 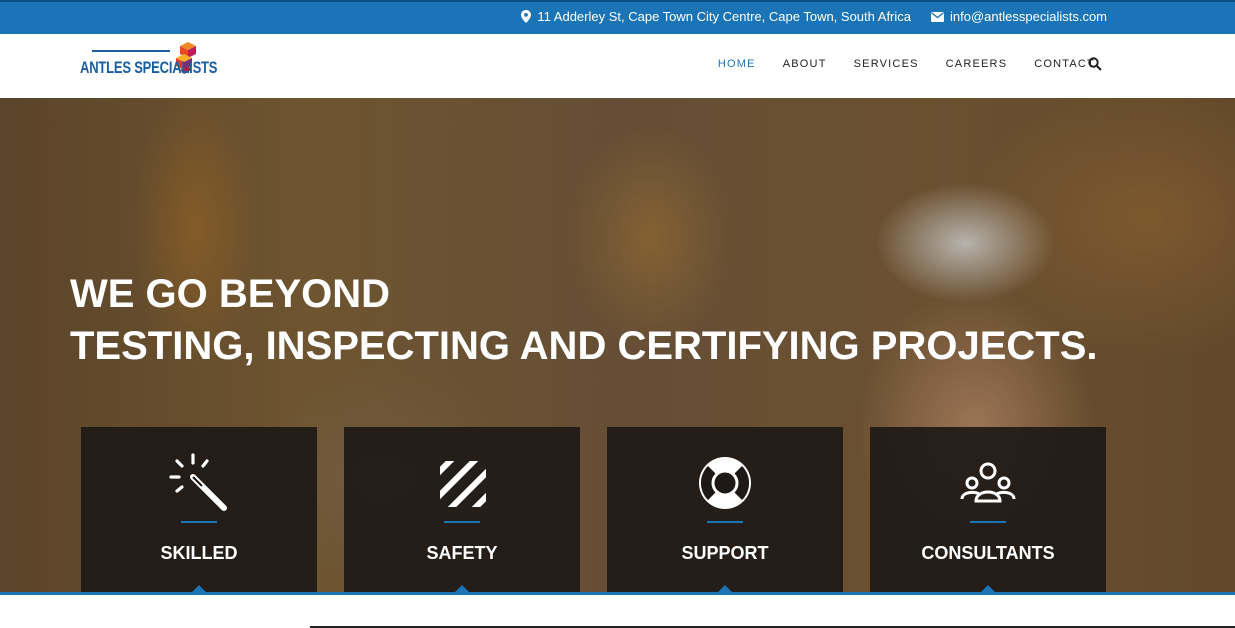 I want to click on feature-card-skilled: SKILLED, so click(x=199, y=510).